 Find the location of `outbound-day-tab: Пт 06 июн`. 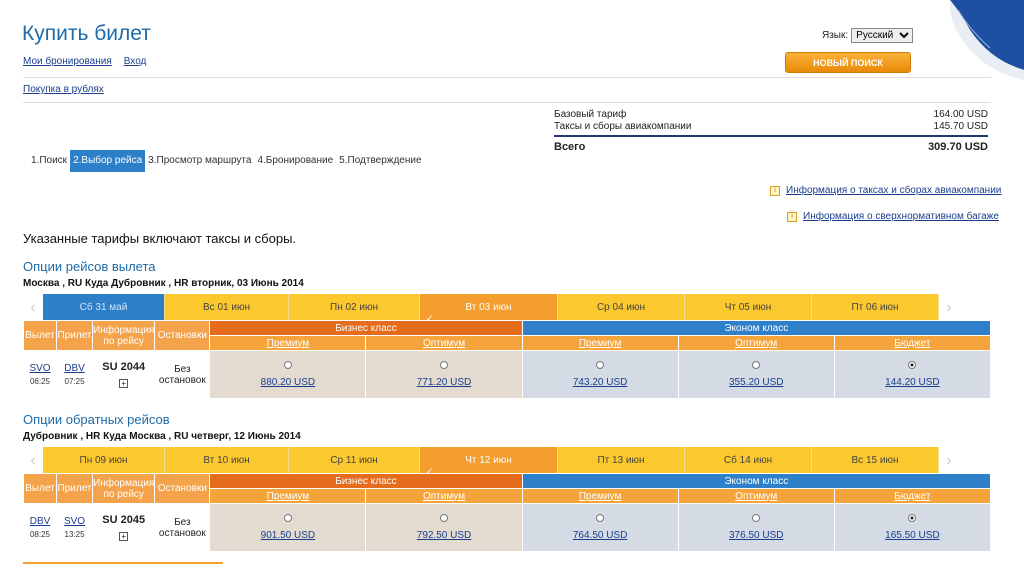

outbound-day-tab: Пт 06 июн is located at coordinates (875, 307).